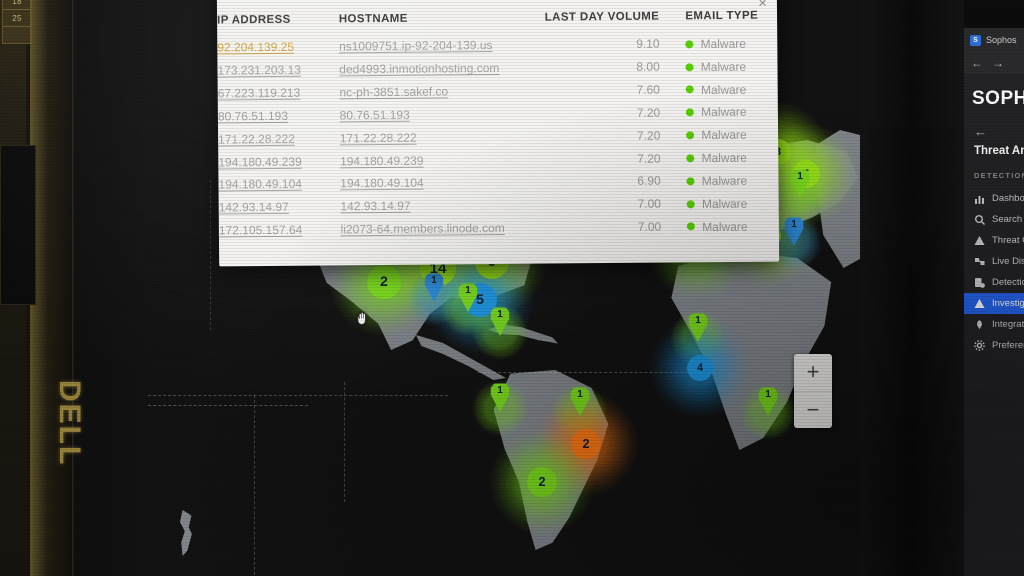 The height and width of the screenshot is (576, 1024). What do you see at coordinates (393, 91) in the screenshot?
I see `hostname-link: nc-ph-3851.sakef.co` at bounding box center [393, 91].